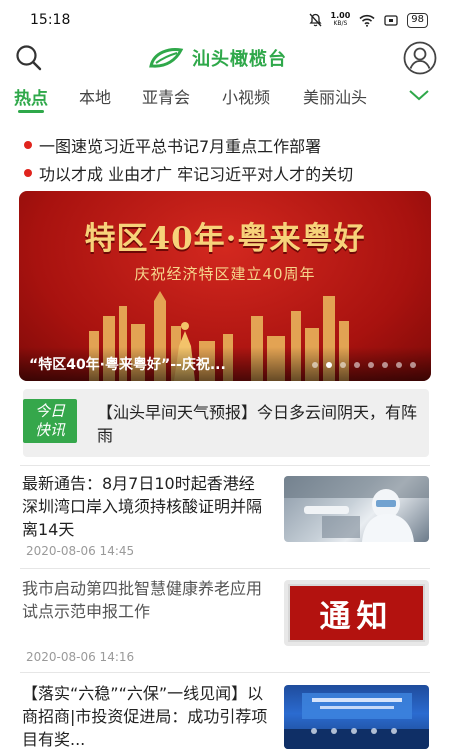 The width and height of the screenshot is (450, 750). Describe the element at coordinates (95, 96) in the screenshot. I see `tab-local: 本地` at that location.